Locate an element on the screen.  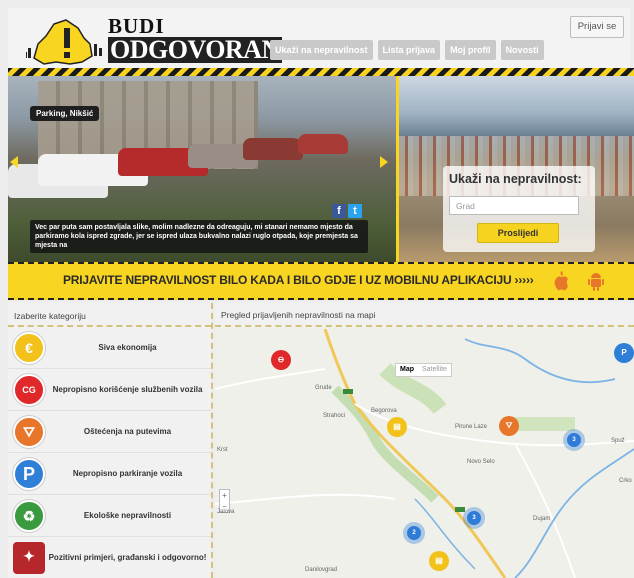
logo-text: BUDI ODGOVORAN is located at coordinates (195, 39).